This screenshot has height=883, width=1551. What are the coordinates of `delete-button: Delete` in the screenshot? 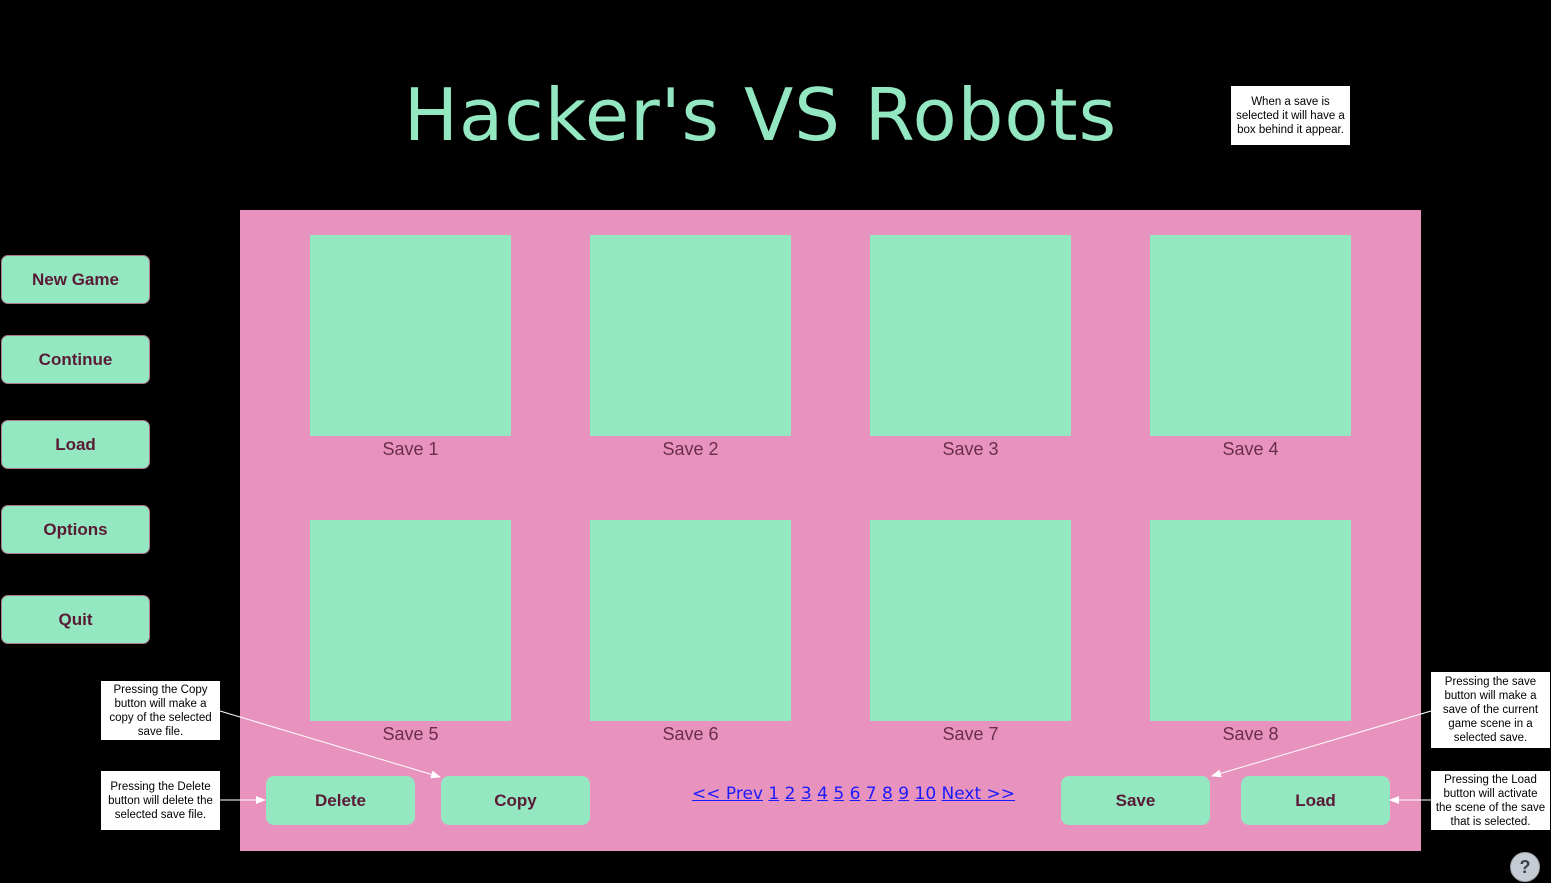 It's located at (340, 800).